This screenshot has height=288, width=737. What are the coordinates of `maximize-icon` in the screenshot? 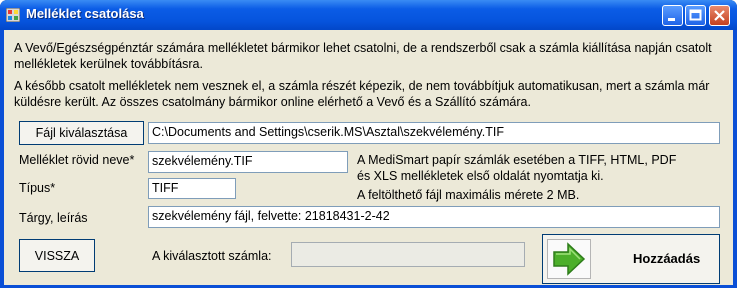 It's located at (695, 15).